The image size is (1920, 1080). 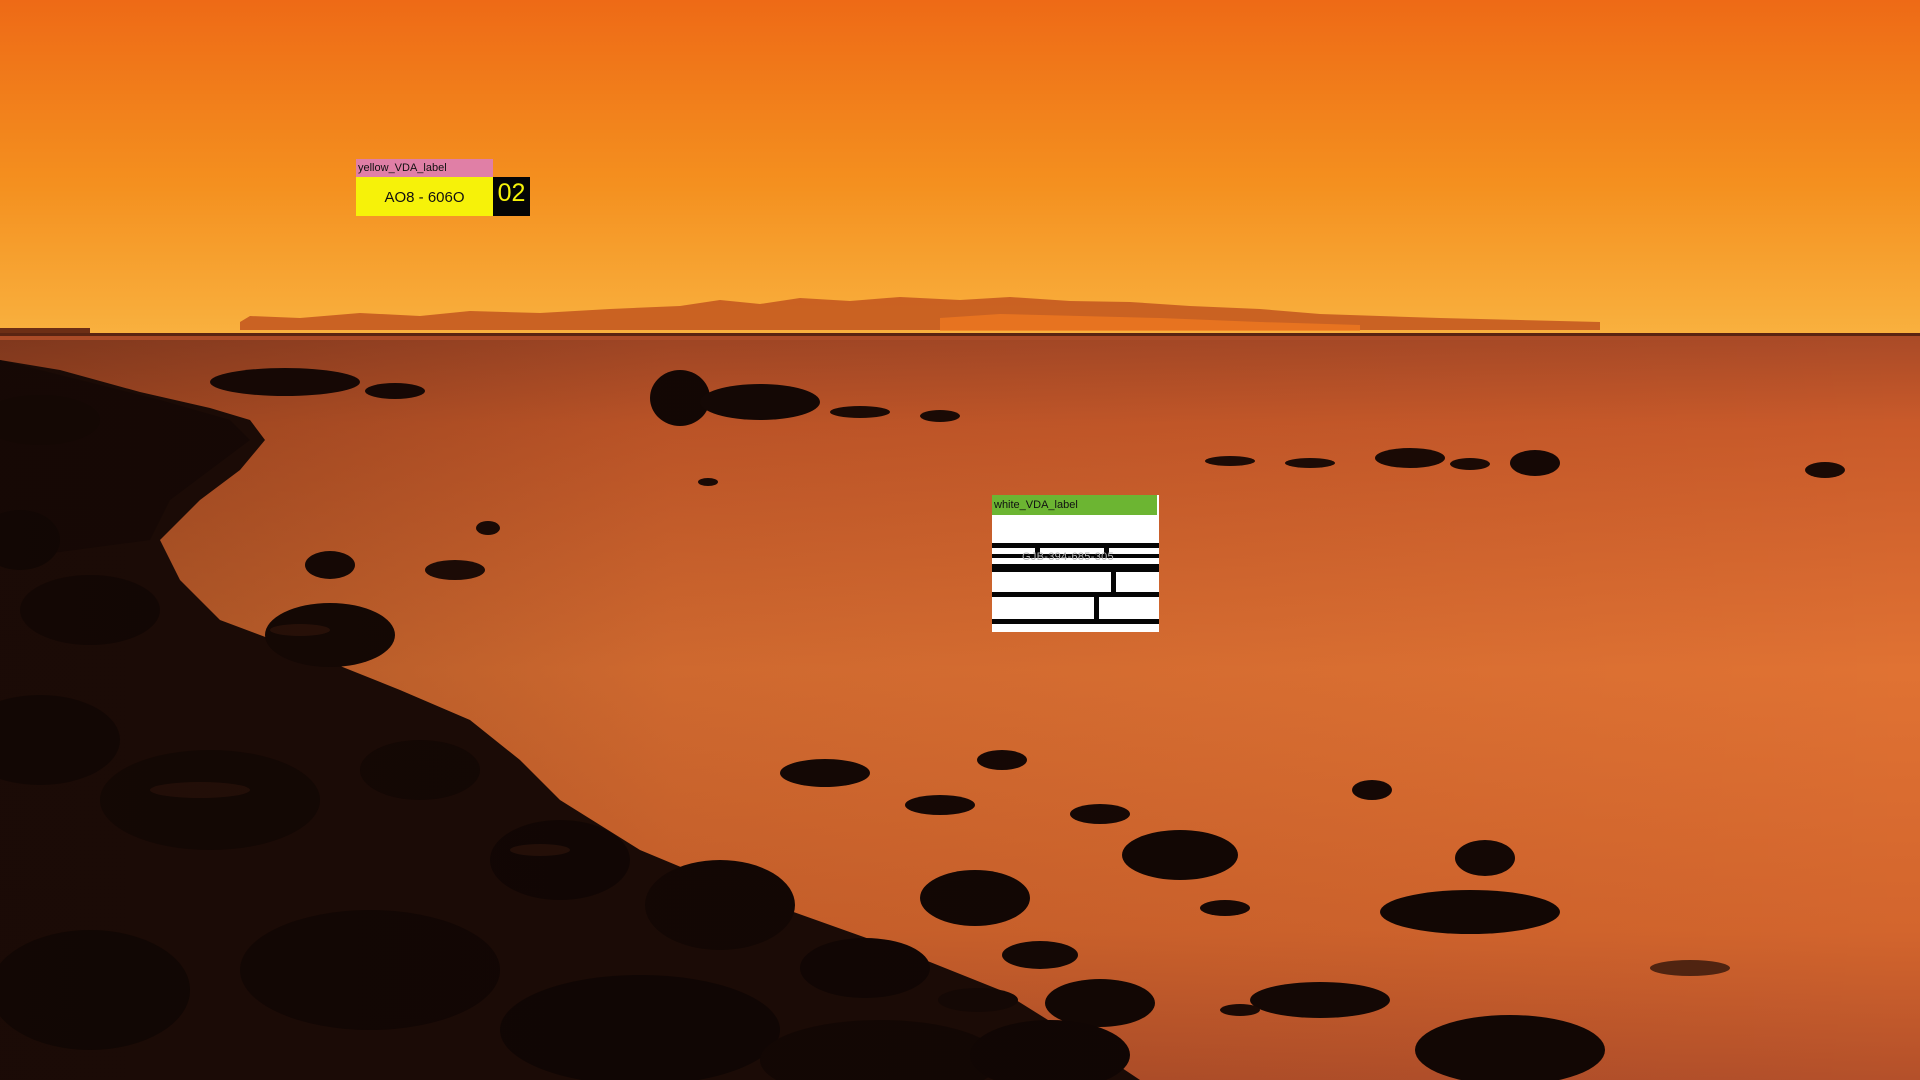 What do you see at coordinates (424, 168) in the screenshot?
I see `yellow-vda-label-title: yellow_VDA_label` at bounding box center [424, 168].